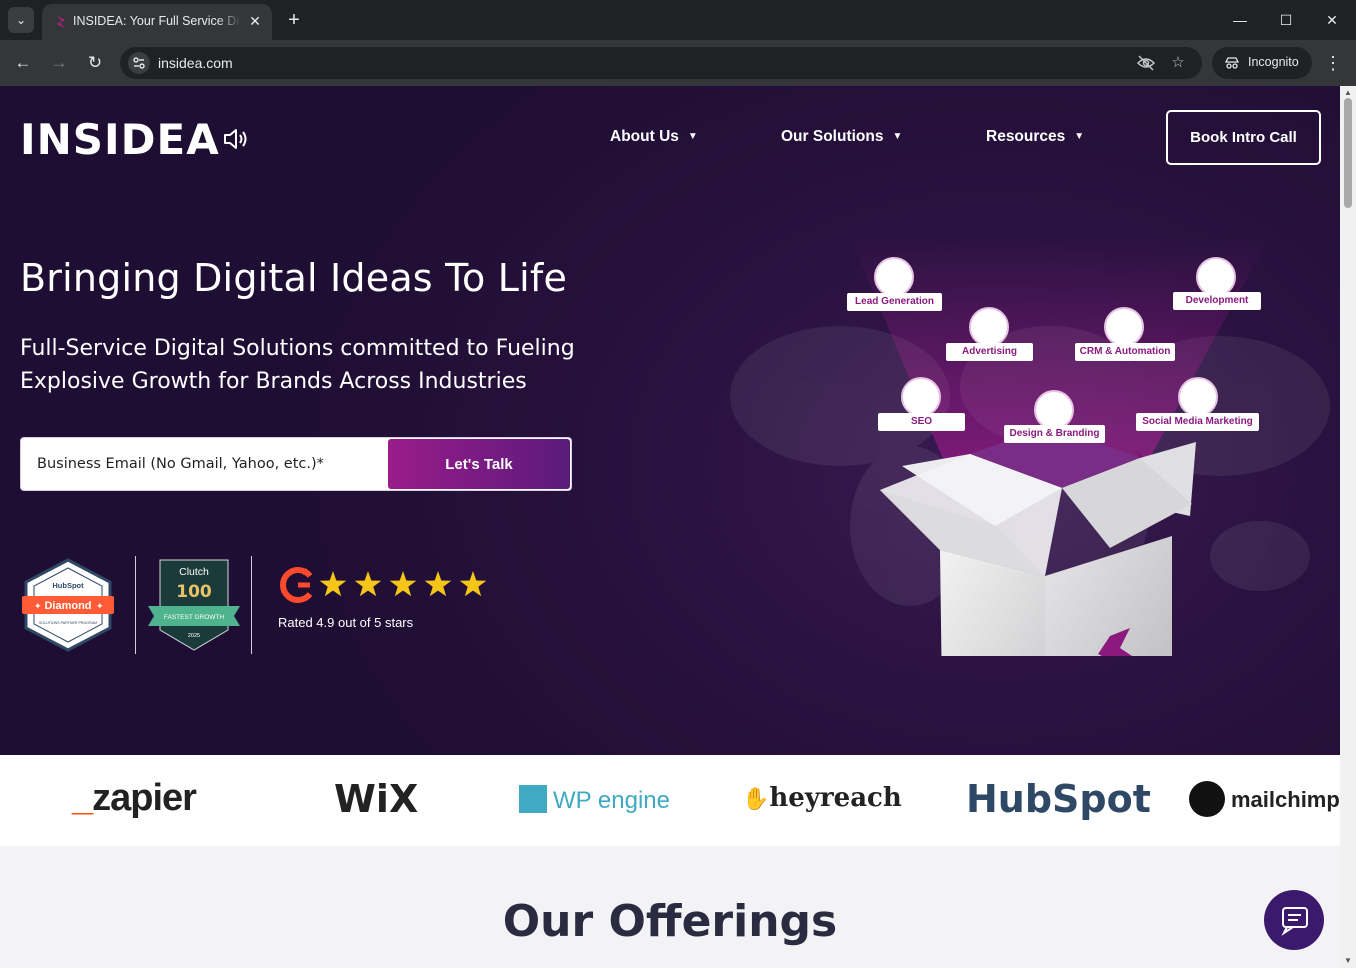 This screenshot has width=1356, height=968. Describe the element at coordinates (921, 422) in the screenshot. I see `service-seo: SEO` at that location.